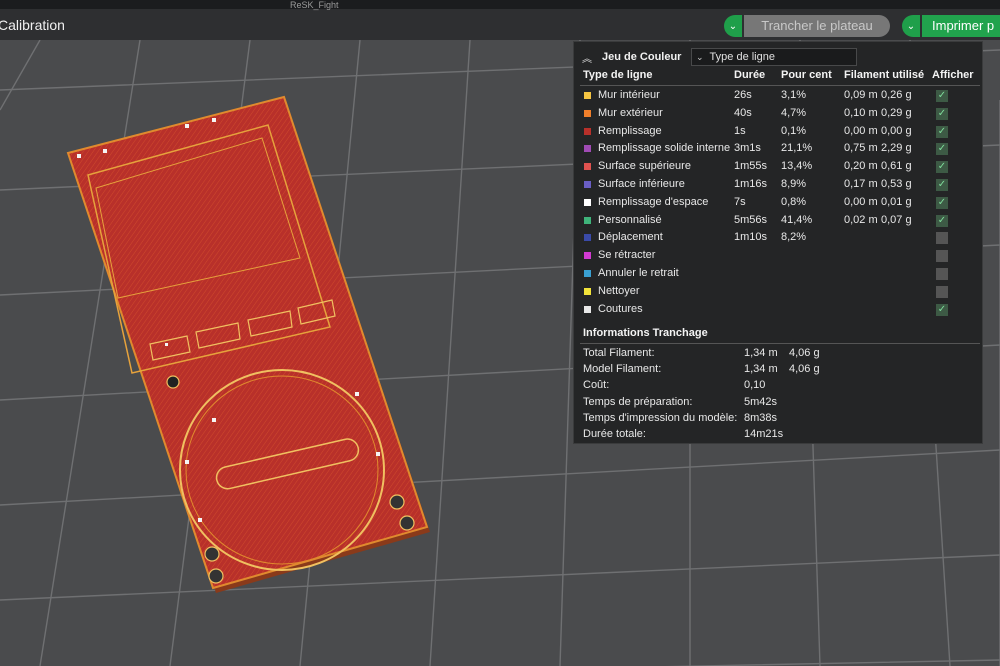 The height and width of the screenshot is (666, 1000). I want to click on line-type-meters: 0,10 m, so click(861, 112).